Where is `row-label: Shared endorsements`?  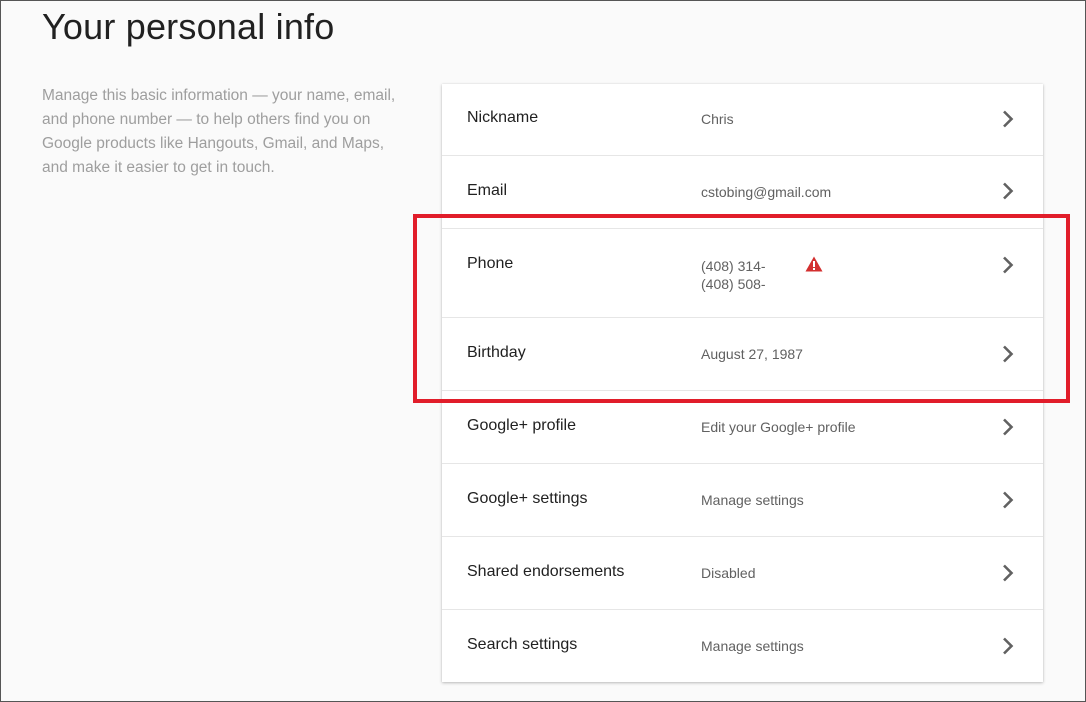 row-label: Shared endorsements is located at coordinates (546, 571).